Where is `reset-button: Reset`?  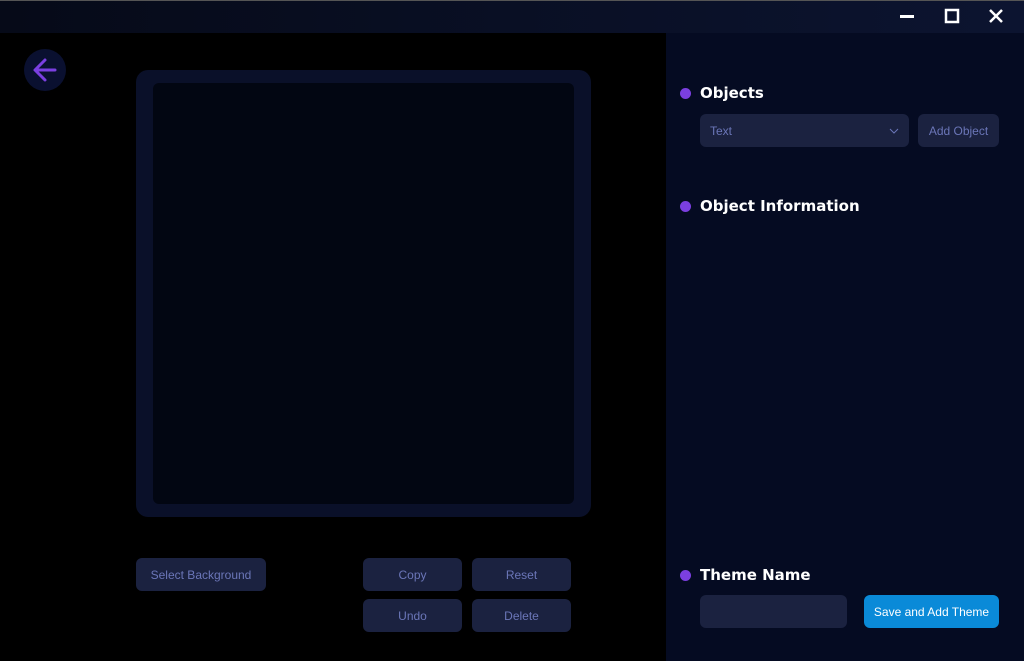 reset-button: Reset is located at coordinates (521, 574).